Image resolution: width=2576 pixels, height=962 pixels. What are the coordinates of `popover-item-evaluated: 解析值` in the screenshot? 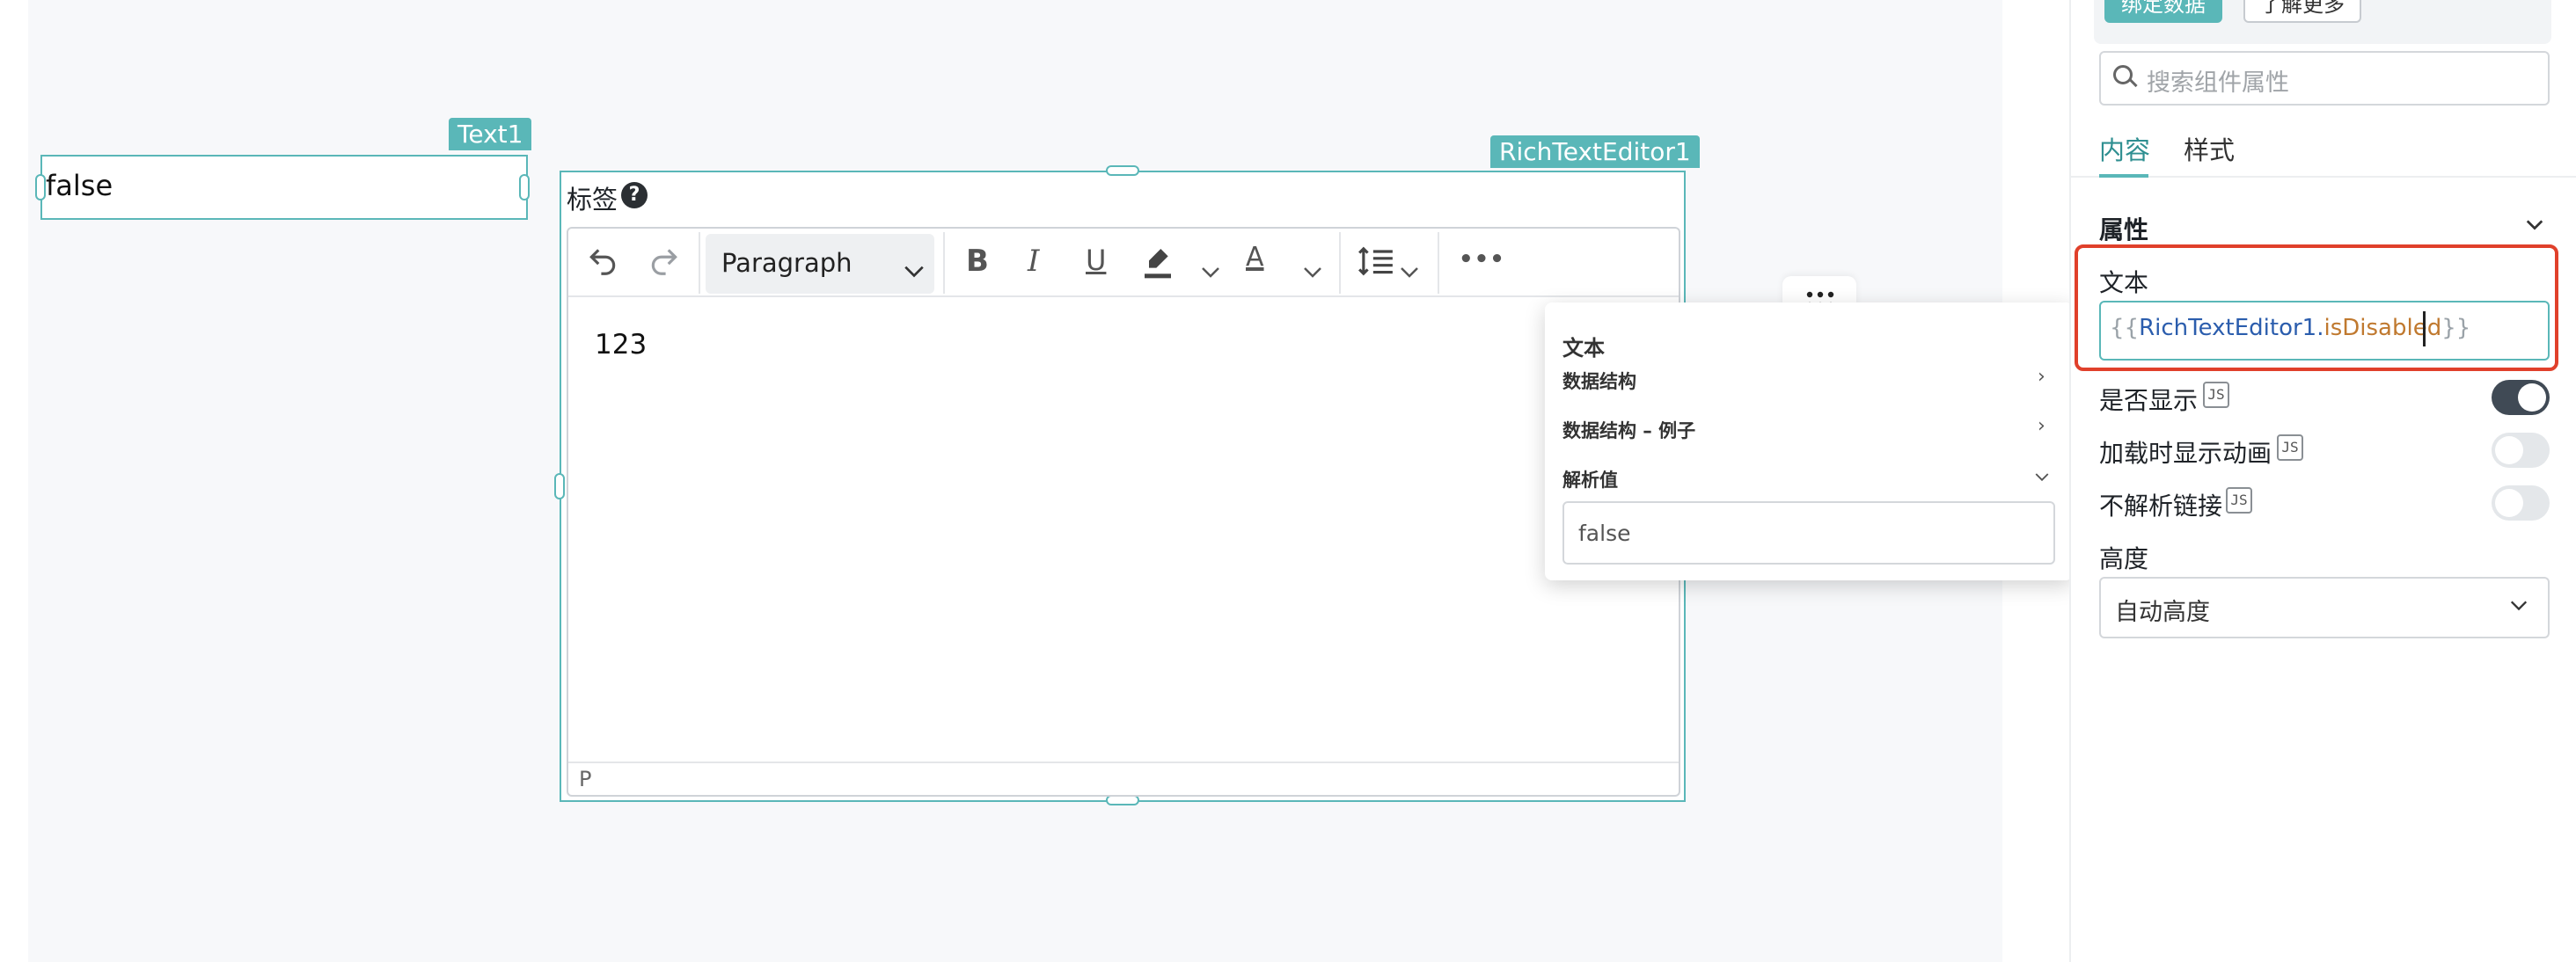 It's located at (1590, 479).